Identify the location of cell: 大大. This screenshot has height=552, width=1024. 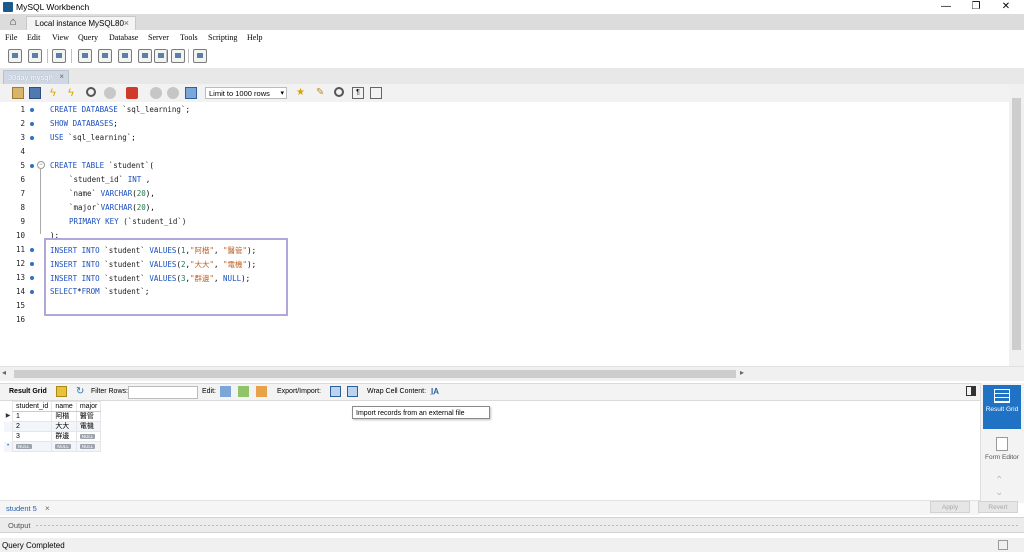
(64, 426).